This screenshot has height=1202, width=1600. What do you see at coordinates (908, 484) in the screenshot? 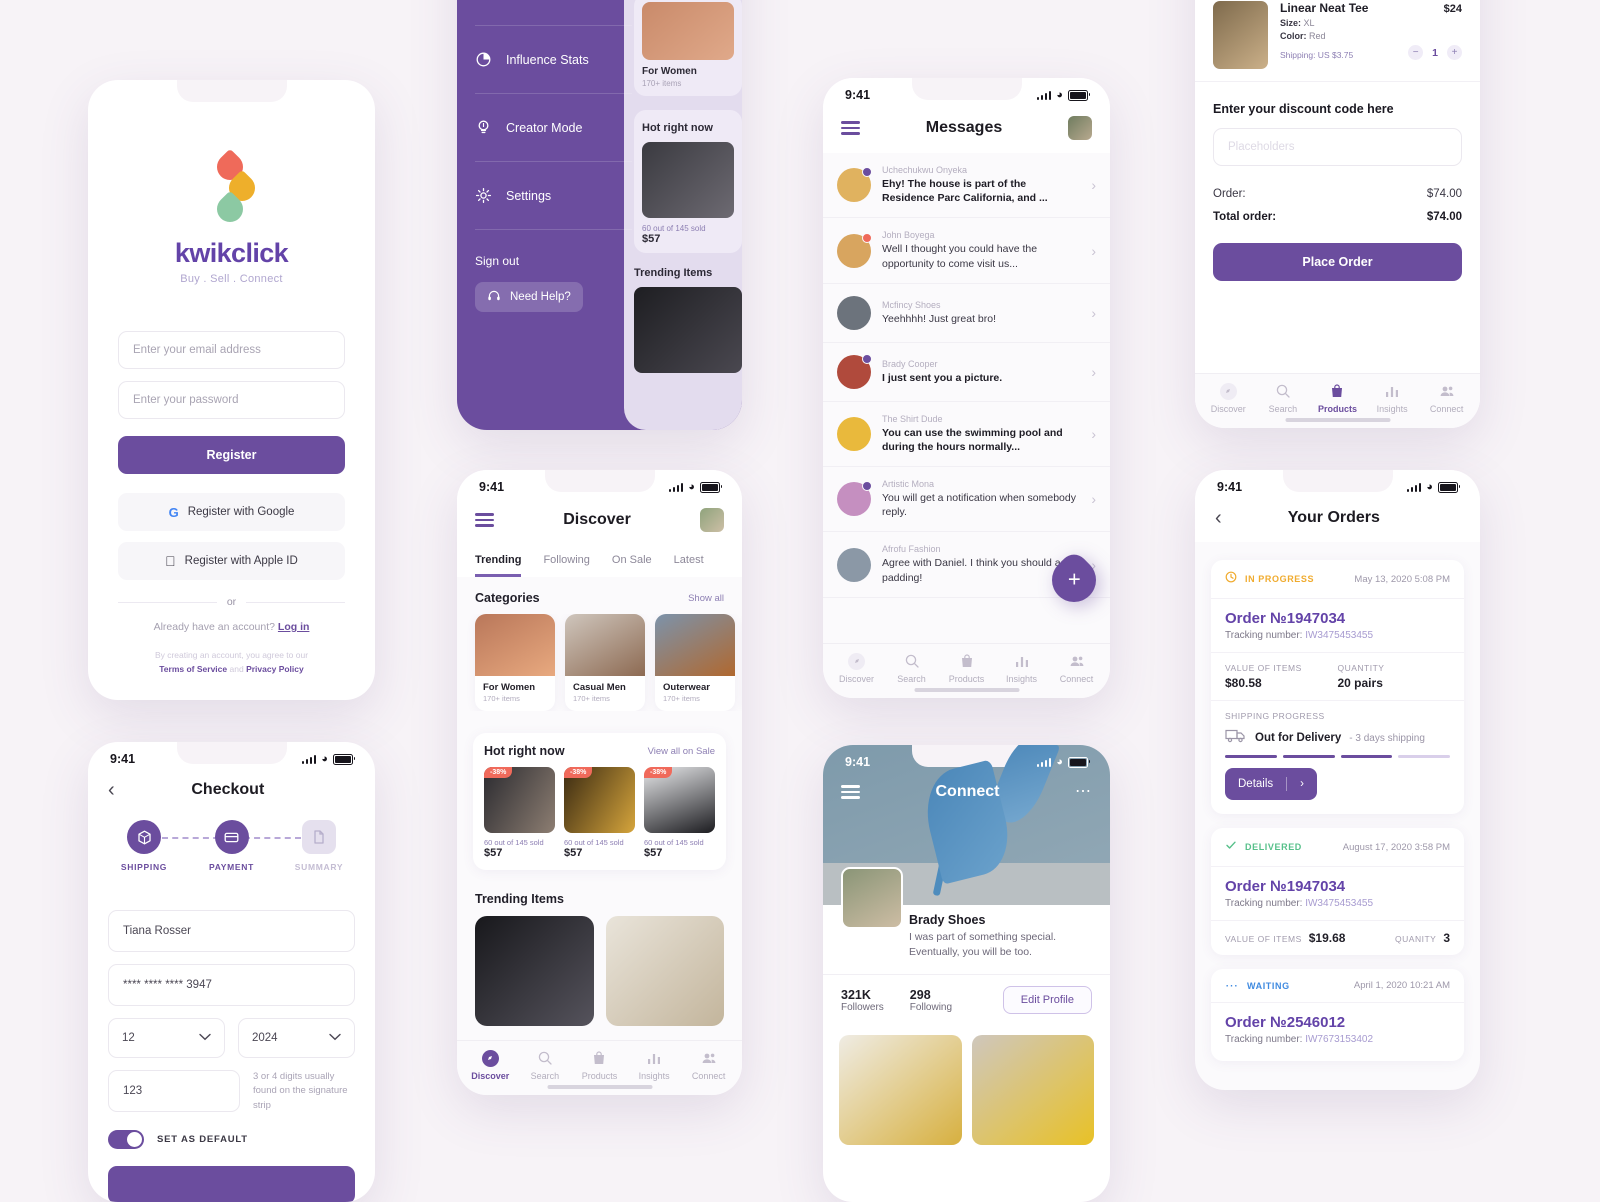
I see `sender-name: Artistic Mona` at bounding box center [908, 484].